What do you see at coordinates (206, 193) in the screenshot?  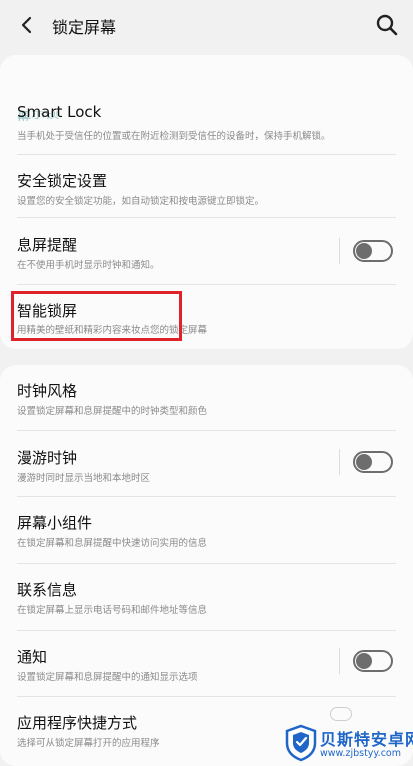 I see `setting-secure-lock: 安全锁定设置 设置您的安全锁定功能，如自动锁定和按电源键立即锁定。` at bounding box center [206, 193].